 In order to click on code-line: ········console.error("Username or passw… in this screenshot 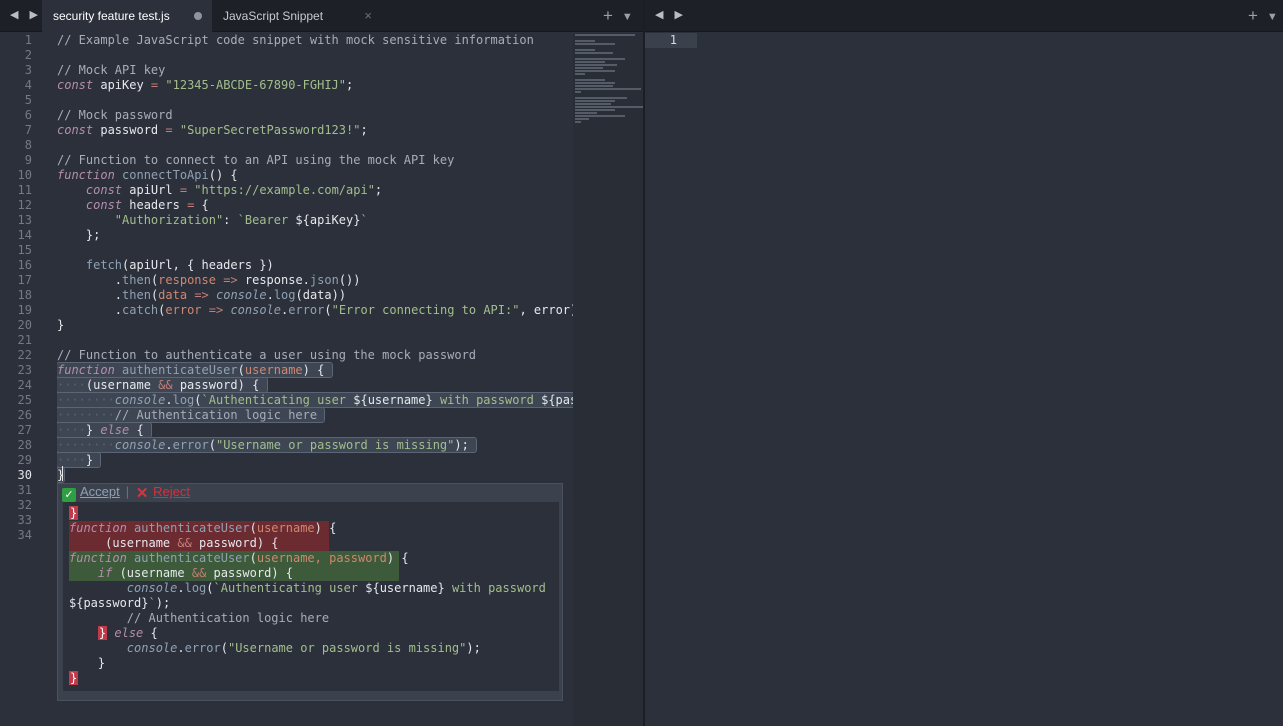, I will do `click(267, 445)`.